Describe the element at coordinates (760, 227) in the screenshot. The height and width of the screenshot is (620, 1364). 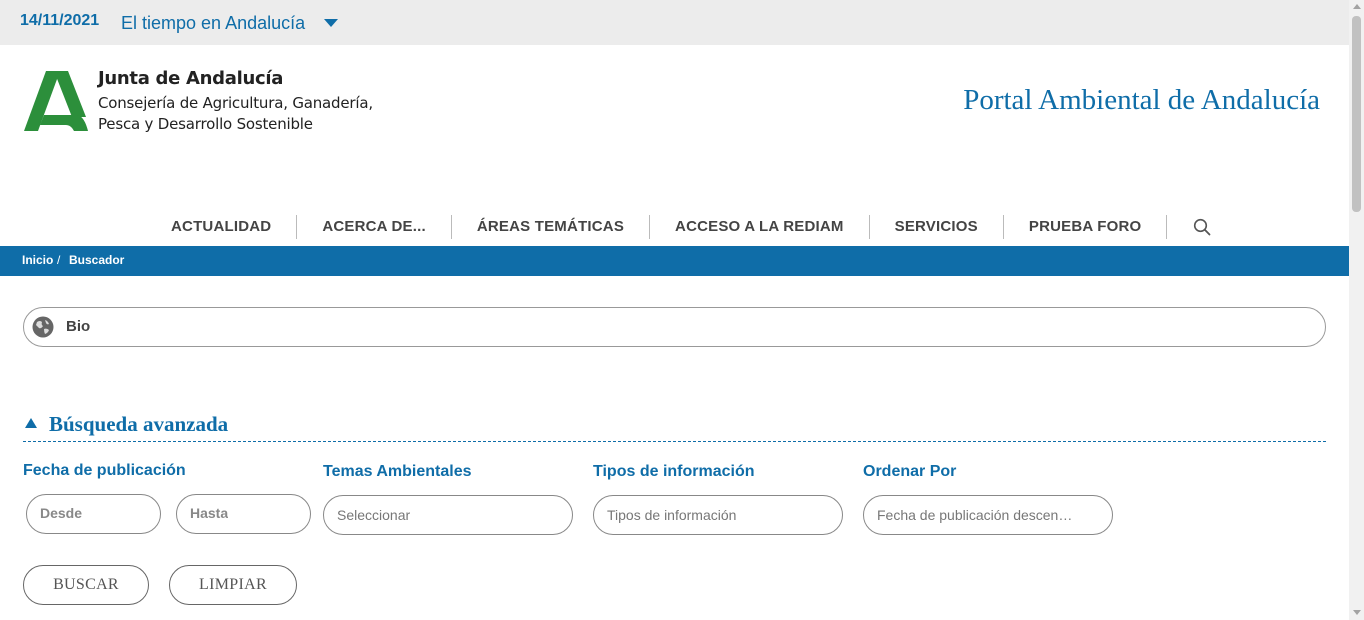
I see `nav-item-acceso-rediam: ACCESO A LA REDIAM` at that location.